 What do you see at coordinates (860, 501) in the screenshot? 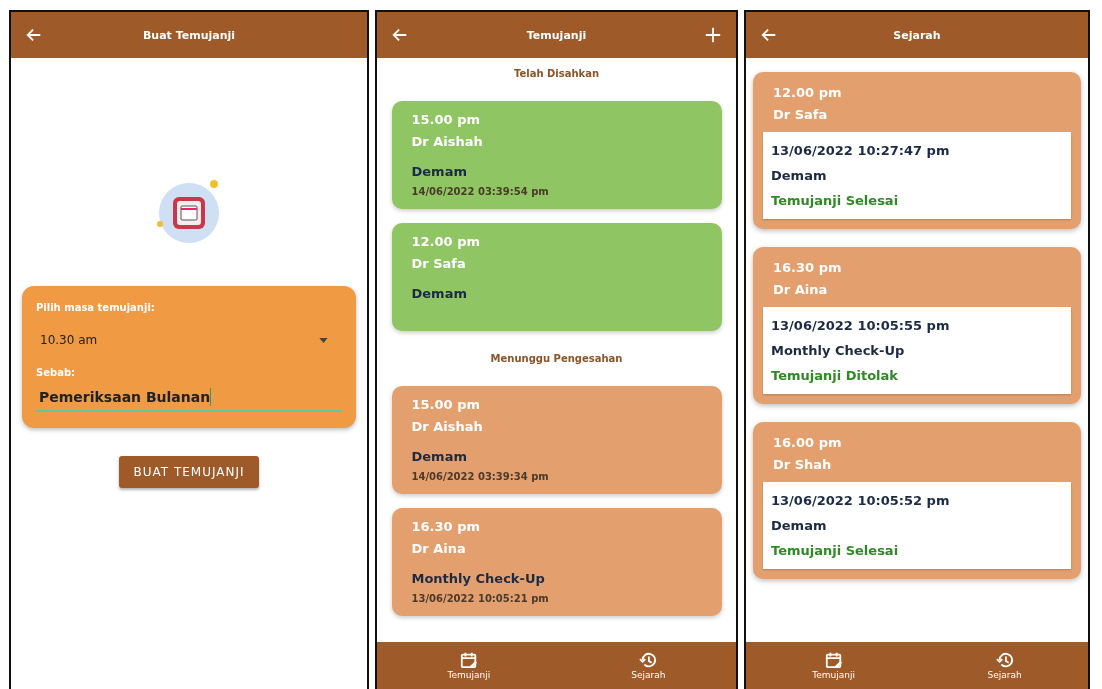
I see `appointment-date: 13/06/2022 10:05:52 pm` at bounding box center [860, 501].